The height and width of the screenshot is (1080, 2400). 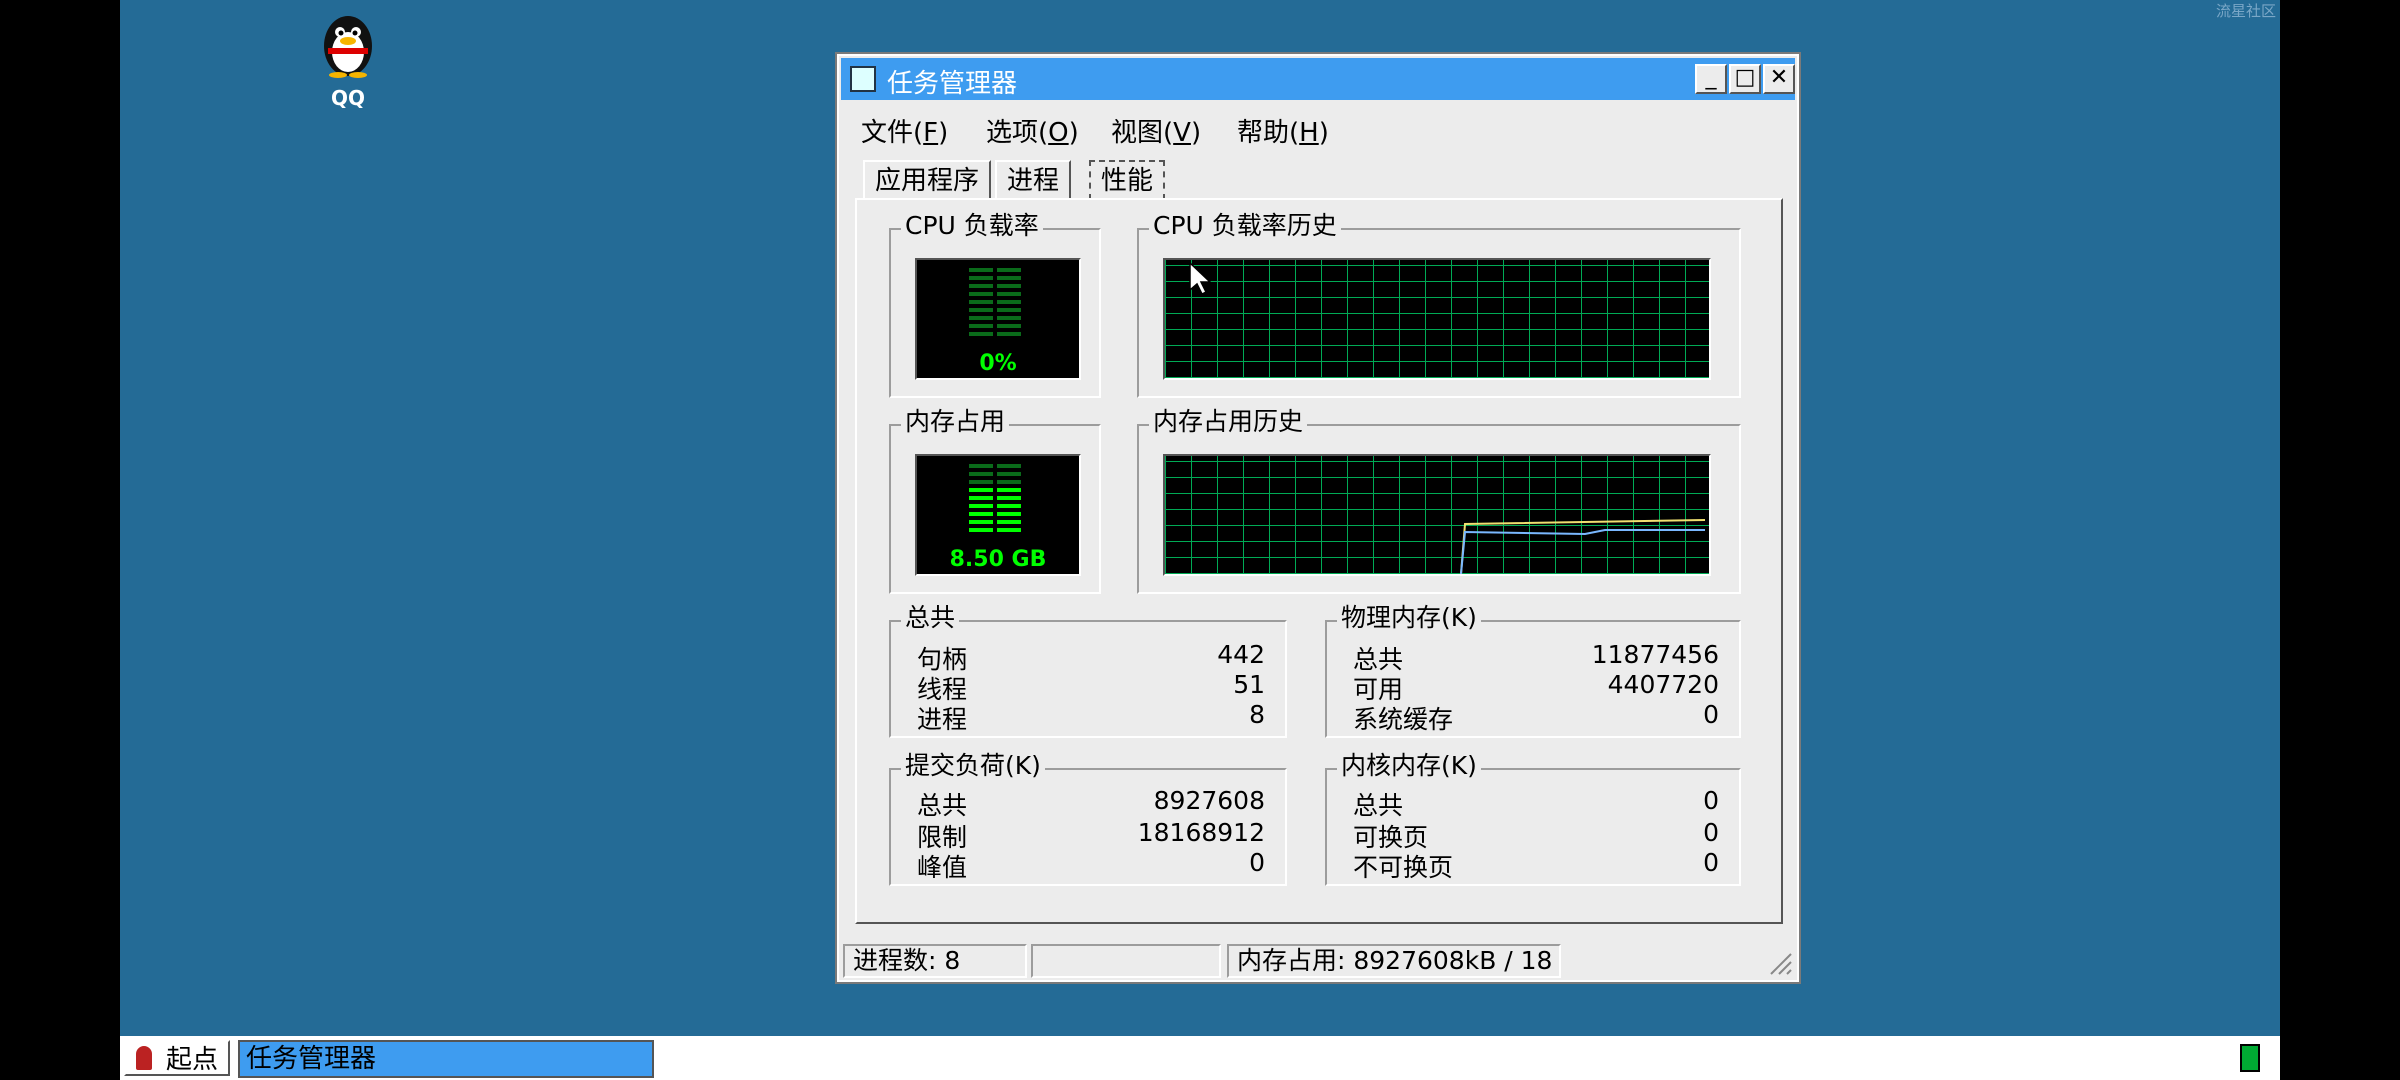 What do you see at coordinates (1745, 79) in the screenshot?
I see `maximize-button: □` at bounding box center [1745, 79].